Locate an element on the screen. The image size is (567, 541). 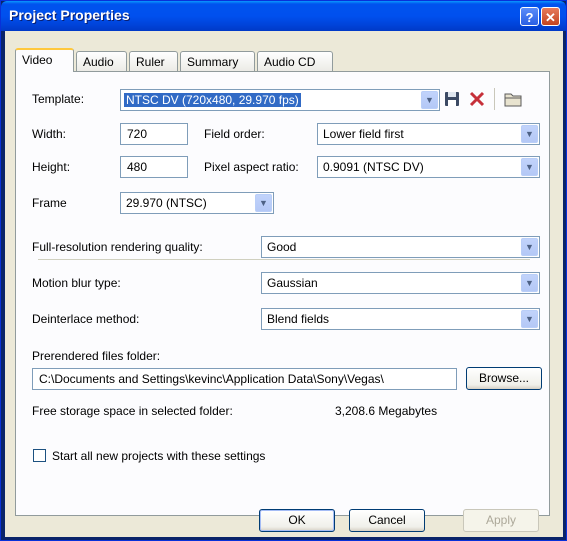
template-combo: NTSC DV (720x480, 29.970 fps) ▼ is located at coordinates (280, 100).